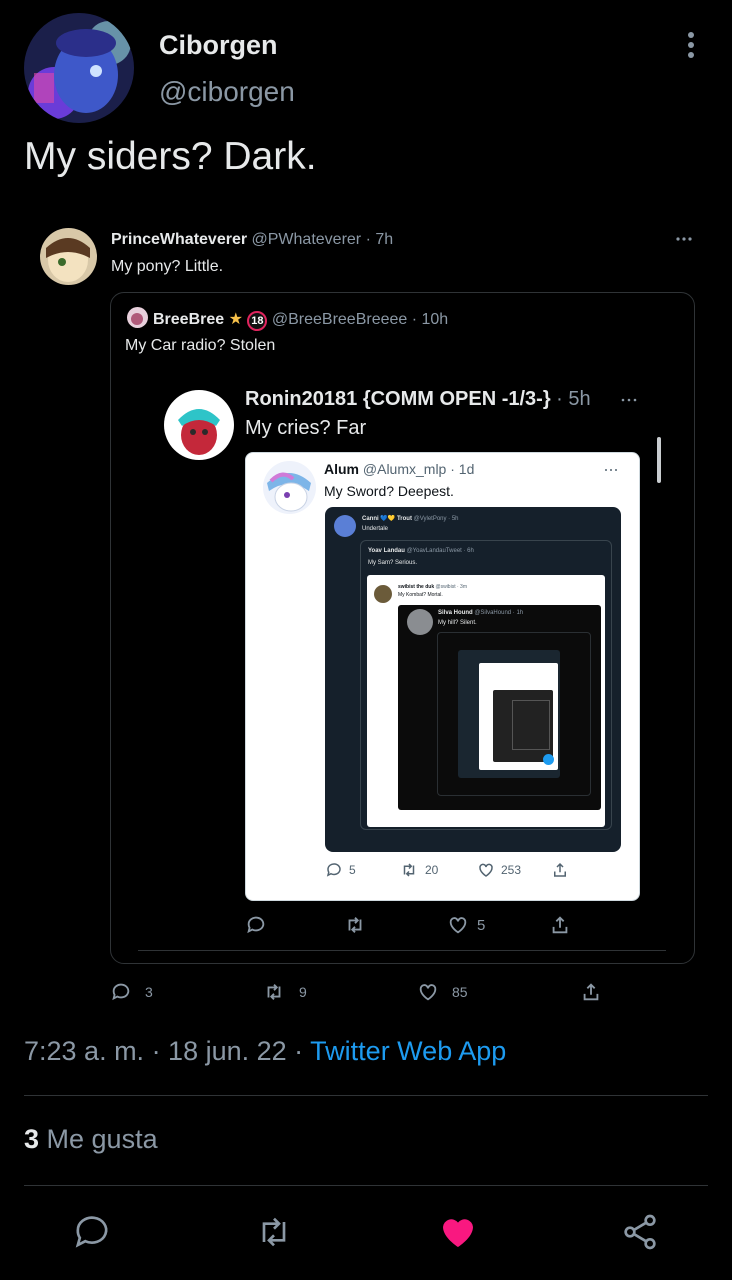 The image size is (732, 1280). I want to click on quote6-text: My Sam? Serious., so click(393, 563).